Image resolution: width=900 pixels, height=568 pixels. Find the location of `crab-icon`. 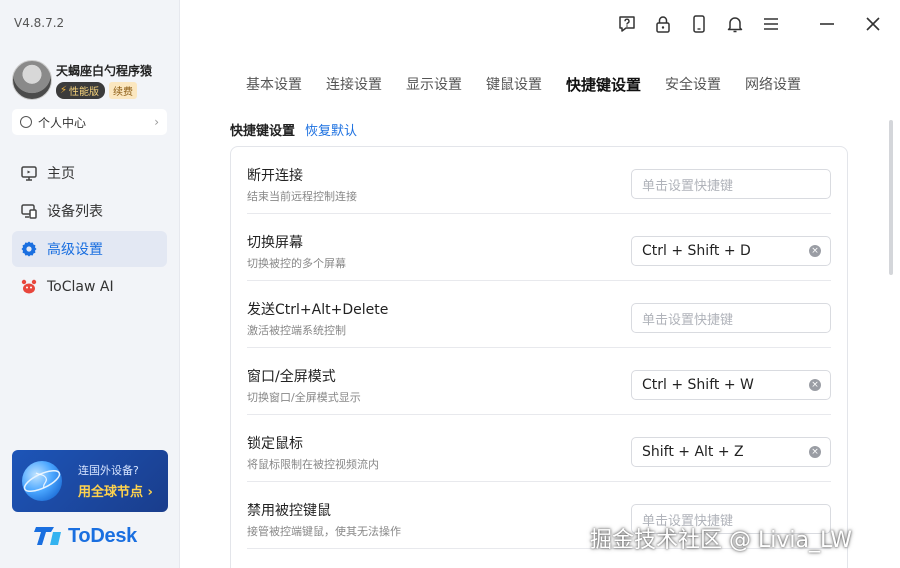

crab-icon is located at coordinates (29, 287).